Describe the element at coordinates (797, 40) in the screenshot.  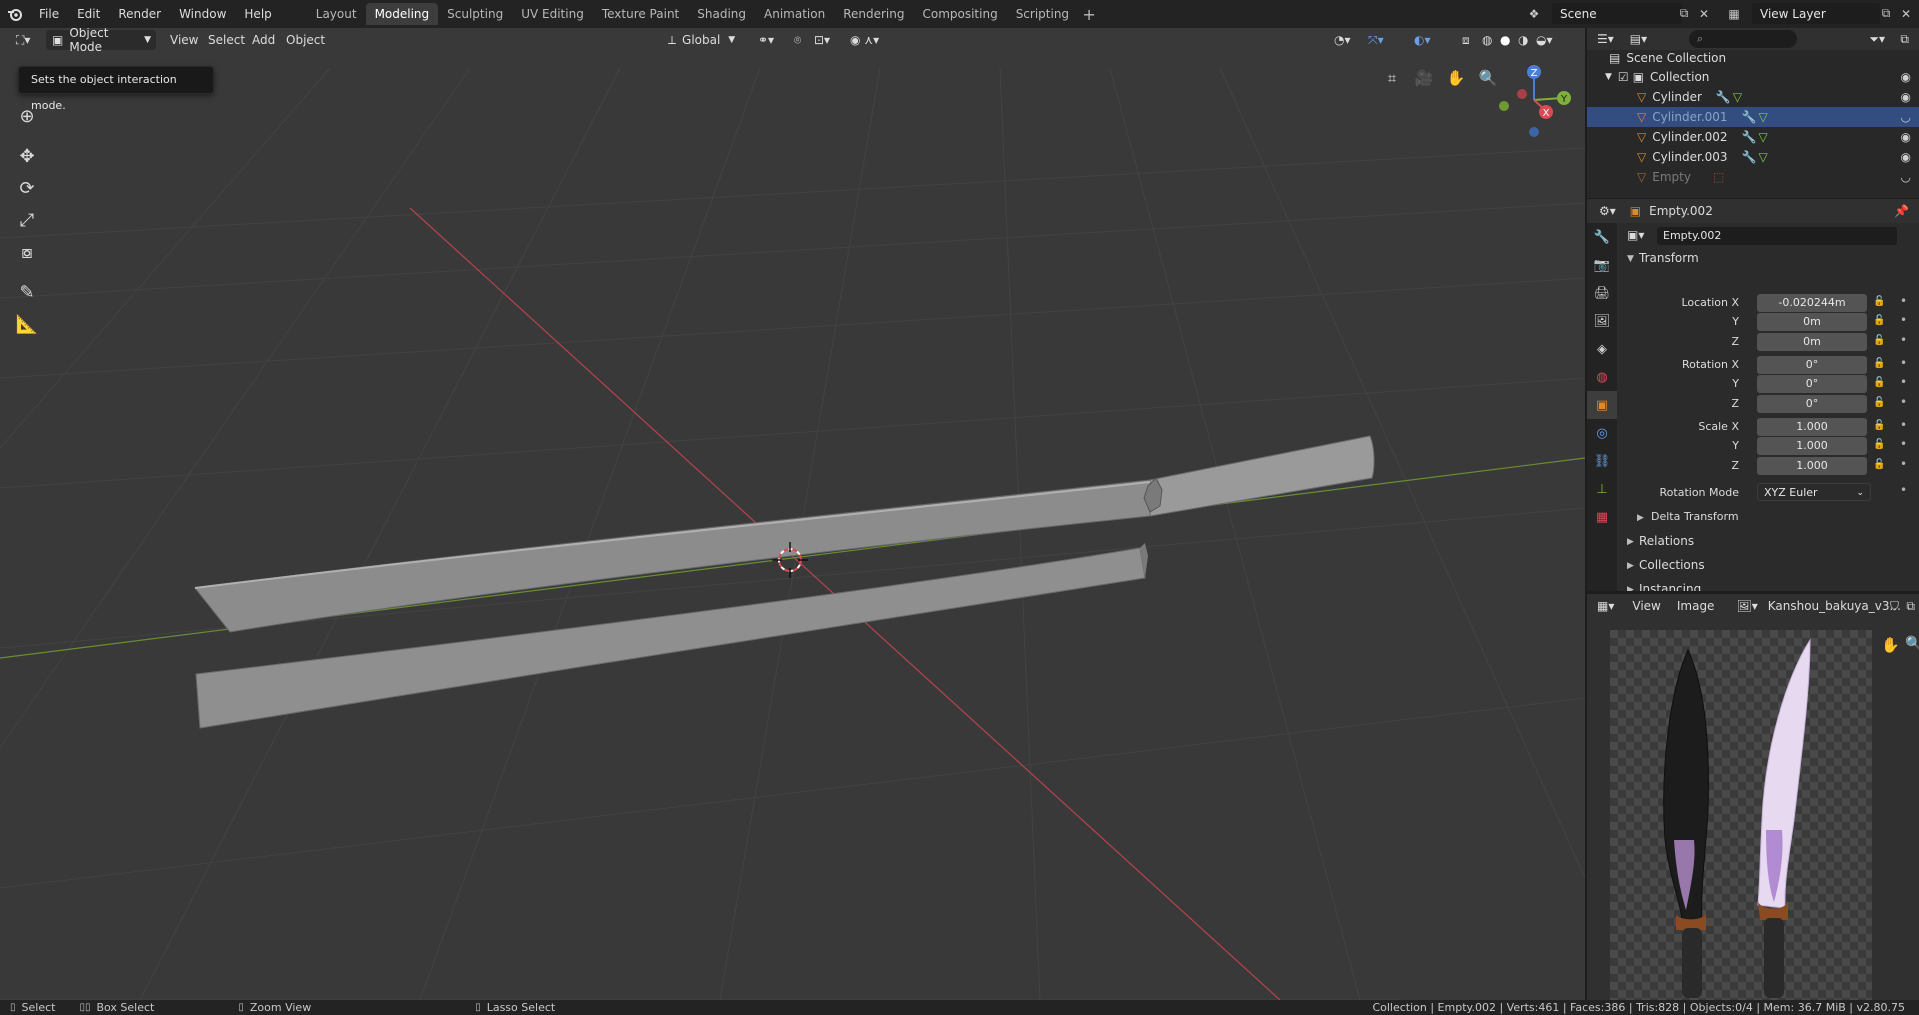
I see `snap-icon: ⌾` at that location.